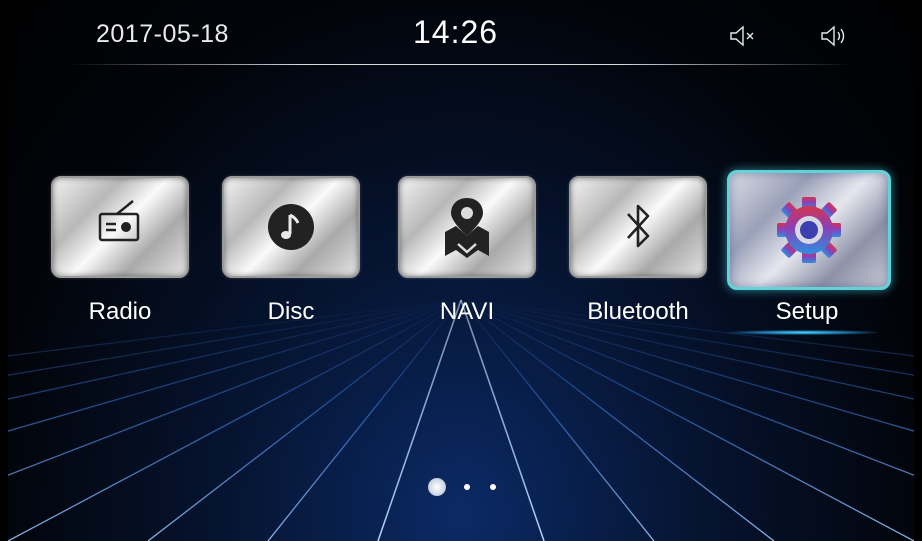  I want to click on mute-button, so click(743, 36).